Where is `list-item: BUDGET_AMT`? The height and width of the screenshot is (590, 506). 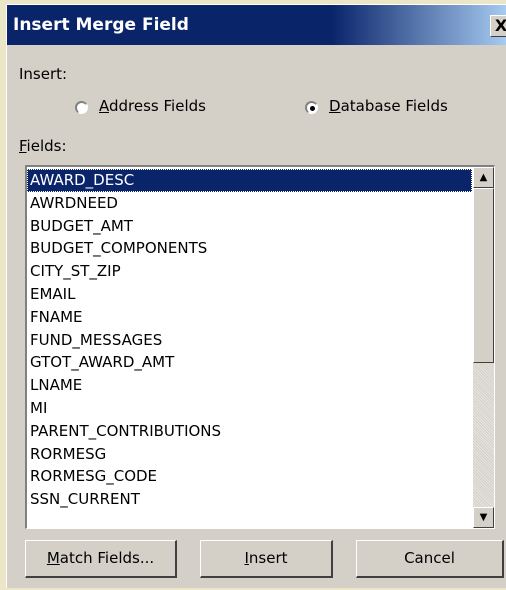 list-item: BUDGET_AMT is located at coordinates (249, 226).